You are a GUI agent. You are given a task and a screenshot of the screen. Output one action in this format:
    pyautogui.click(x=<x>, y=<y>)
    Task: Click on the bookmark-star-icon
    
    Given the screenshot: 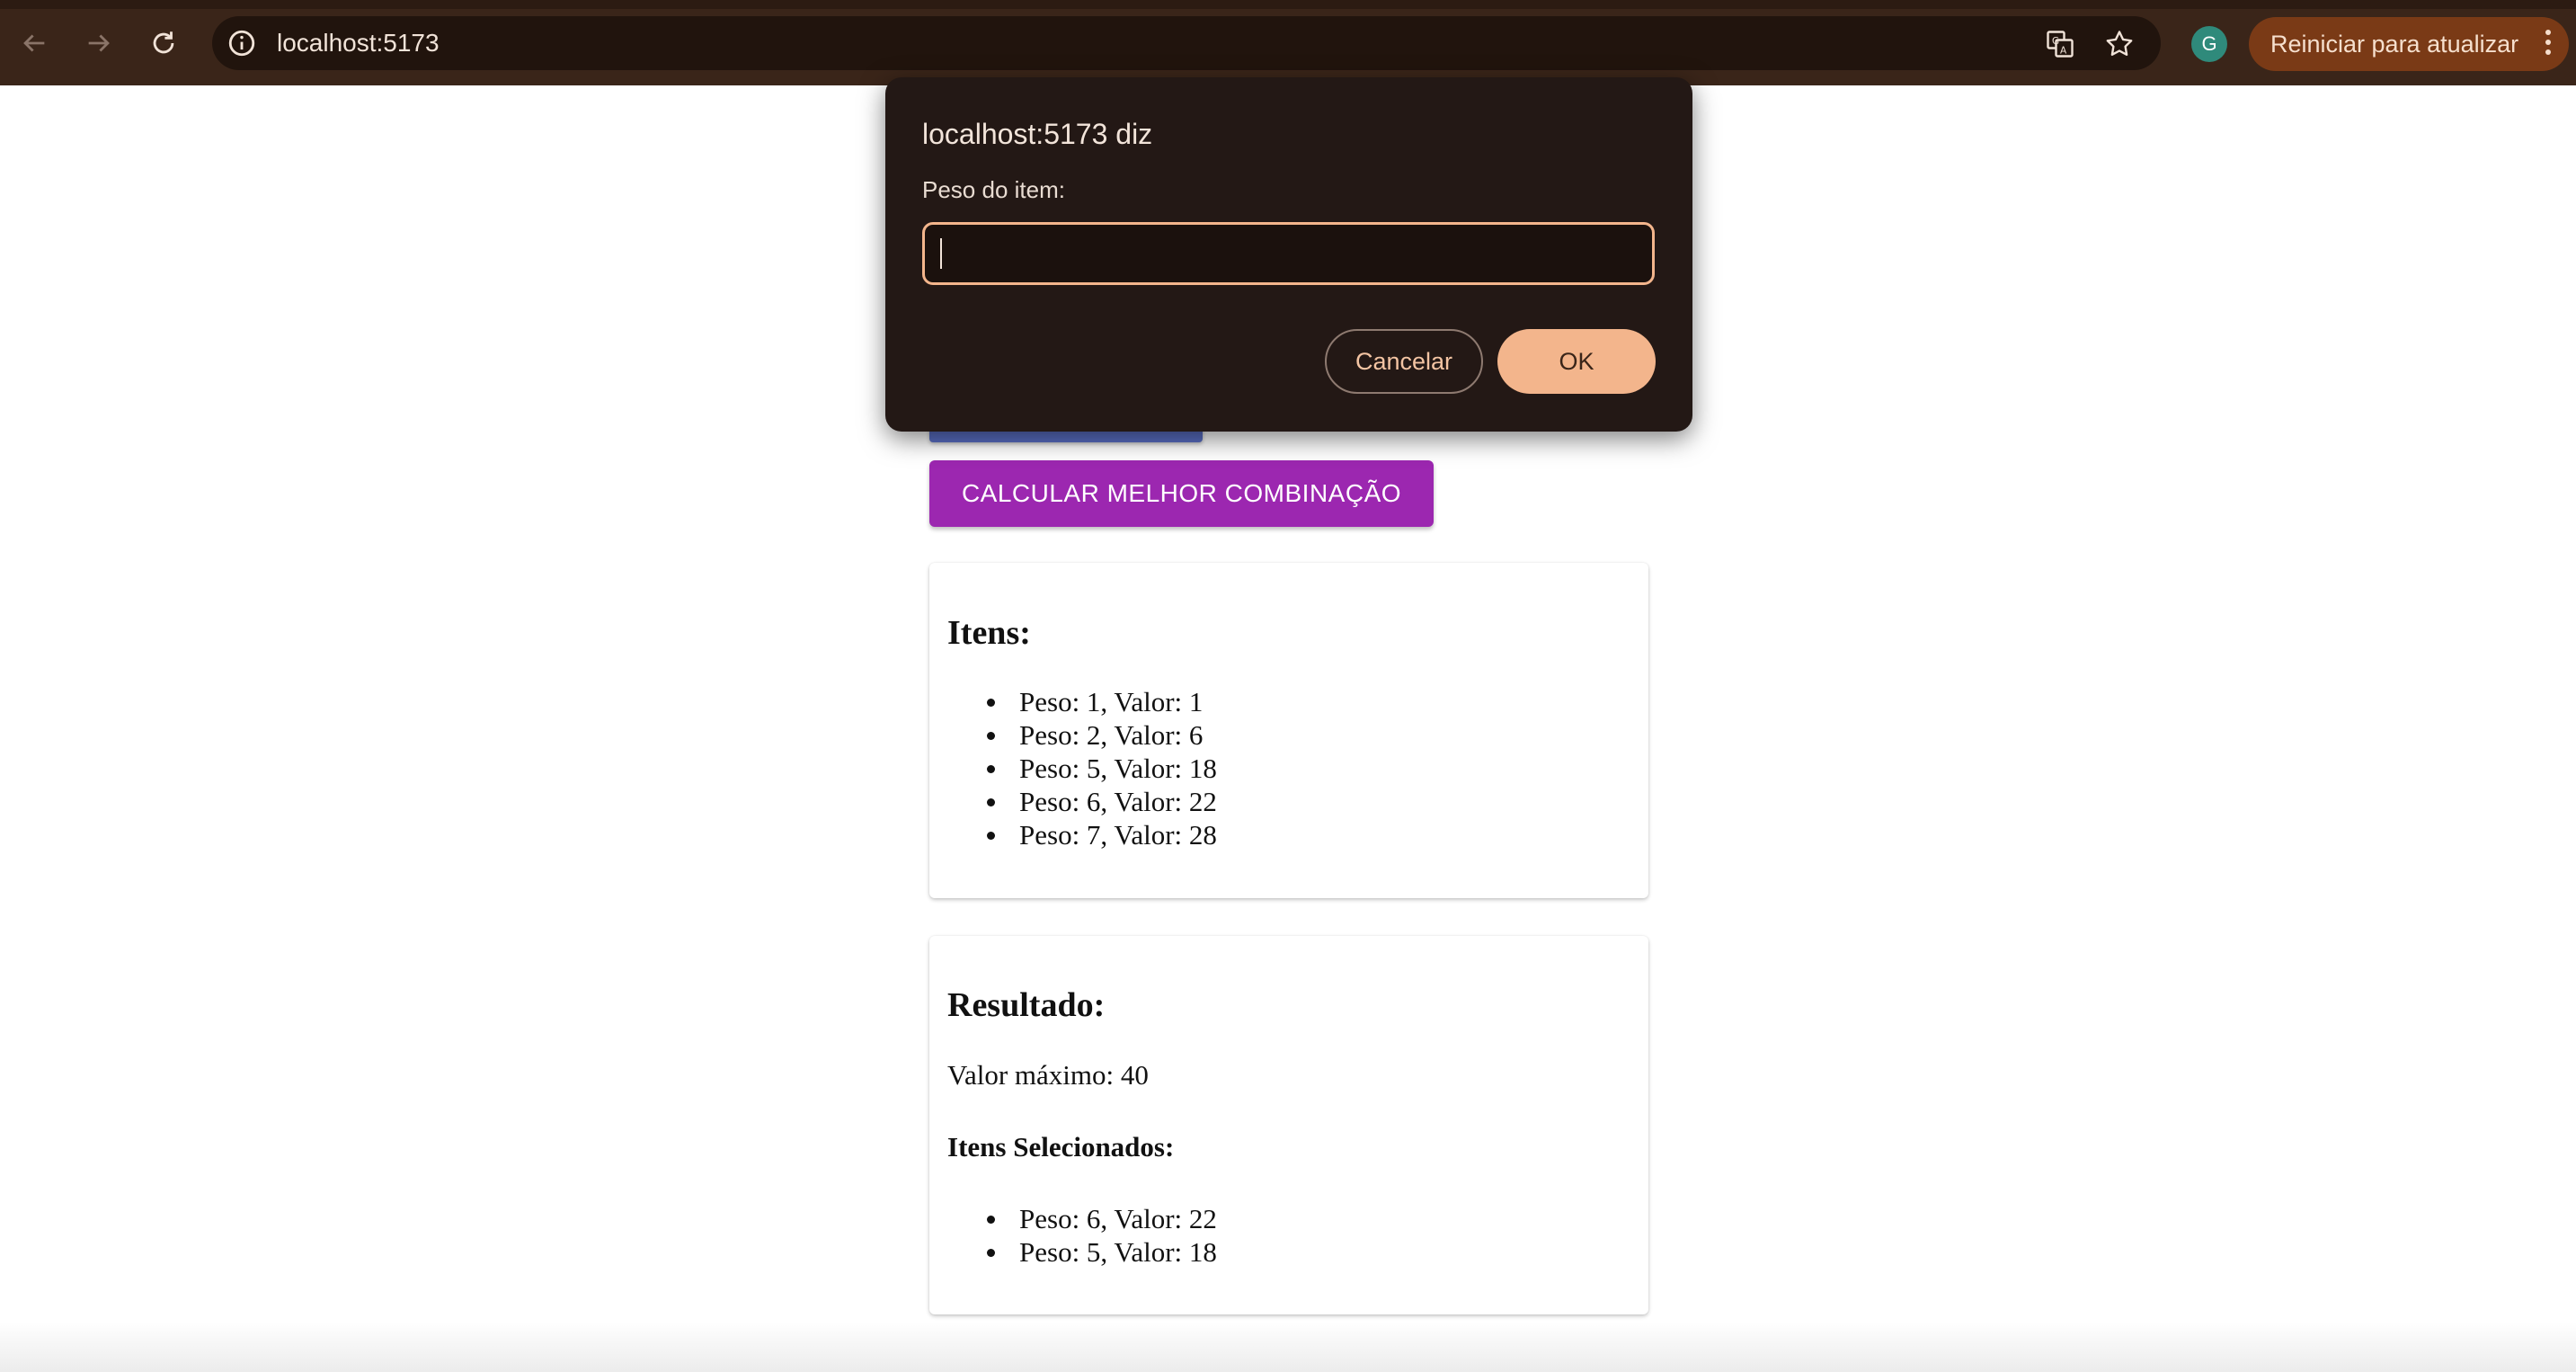 What is the action you would take?
    pyautogui.click(x=2119, y=44)
    